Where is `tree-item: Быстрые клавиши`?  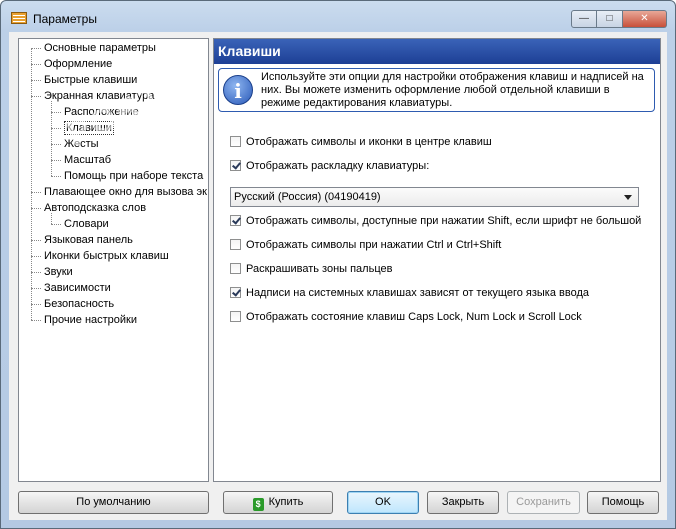
tree-item: Быстрые клавиши is located at coordinates (84, 80).